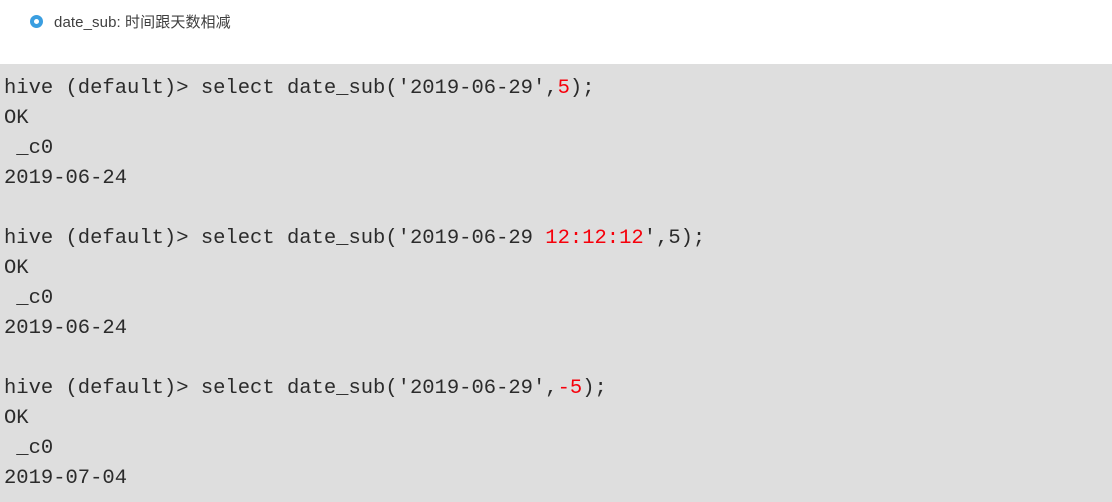  I want to click on command-highlight: 12:12:12, so click(594, 238).